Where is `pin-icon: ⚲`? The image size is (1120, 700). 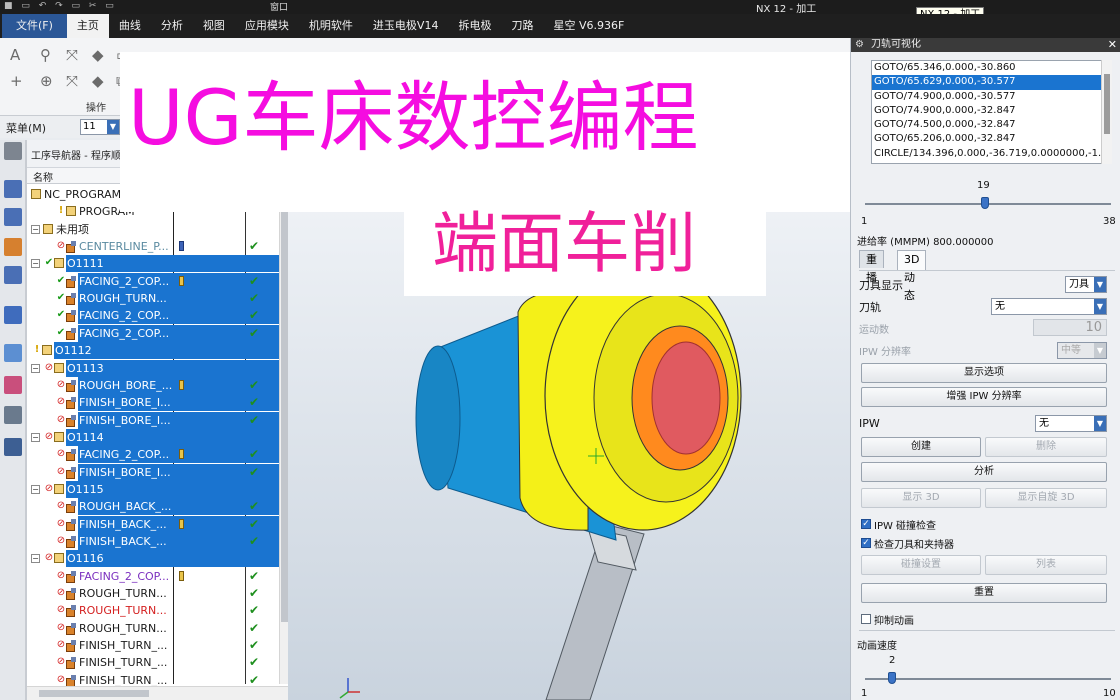 pin-icon: ⚲ is located at coordinates (45, 55).